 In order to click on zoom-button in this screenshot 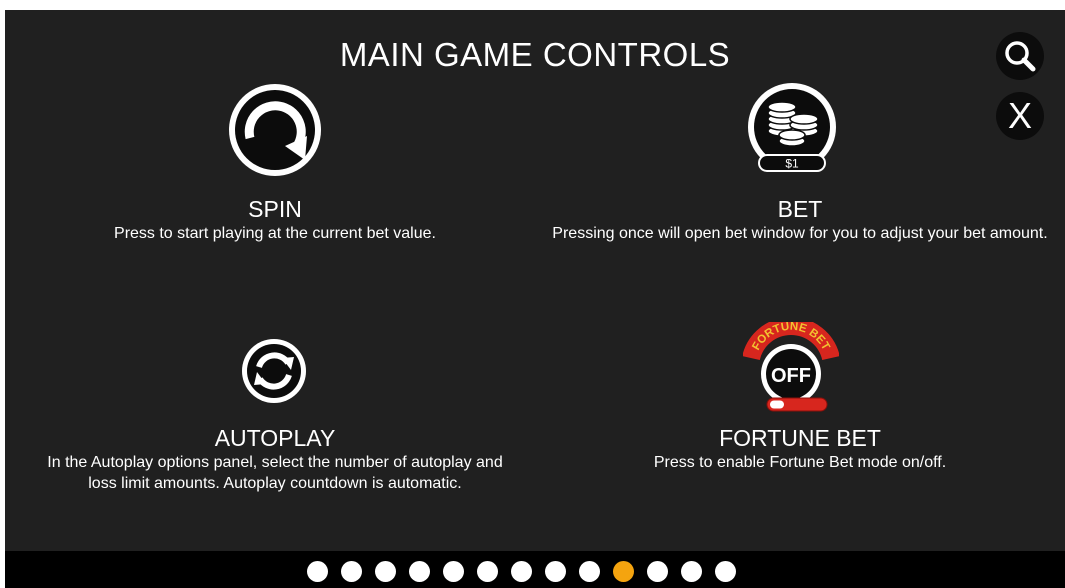, I will do `click(1020, 56)`.